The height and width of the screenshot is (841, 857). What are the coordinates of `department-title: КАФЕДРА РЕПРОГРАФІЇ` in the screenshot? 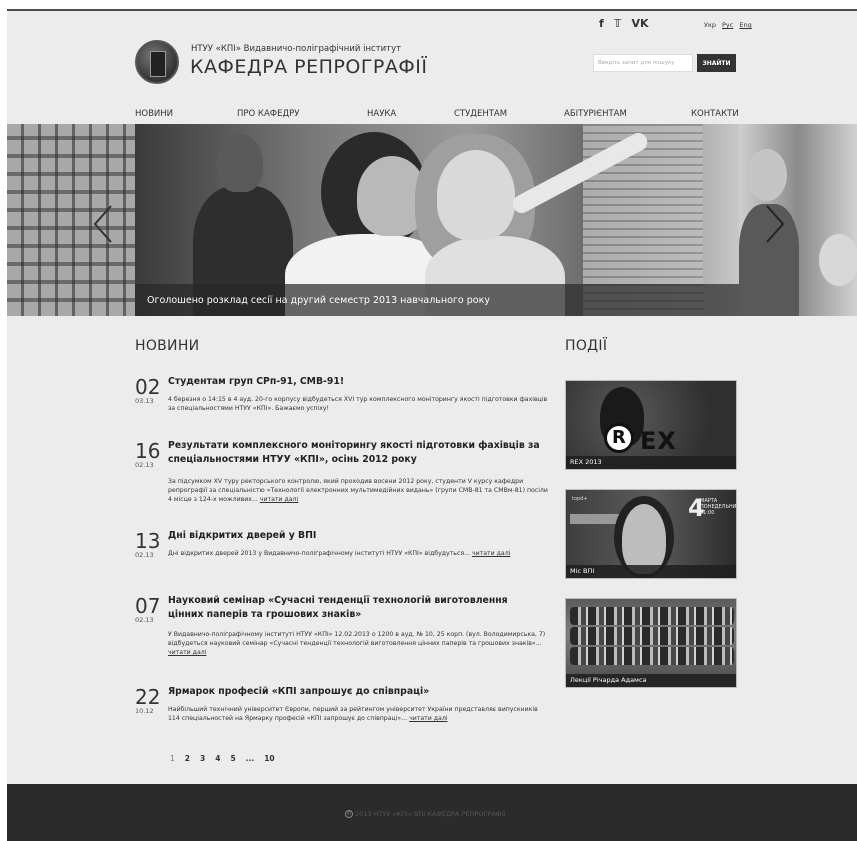 It's located at (308, 67).